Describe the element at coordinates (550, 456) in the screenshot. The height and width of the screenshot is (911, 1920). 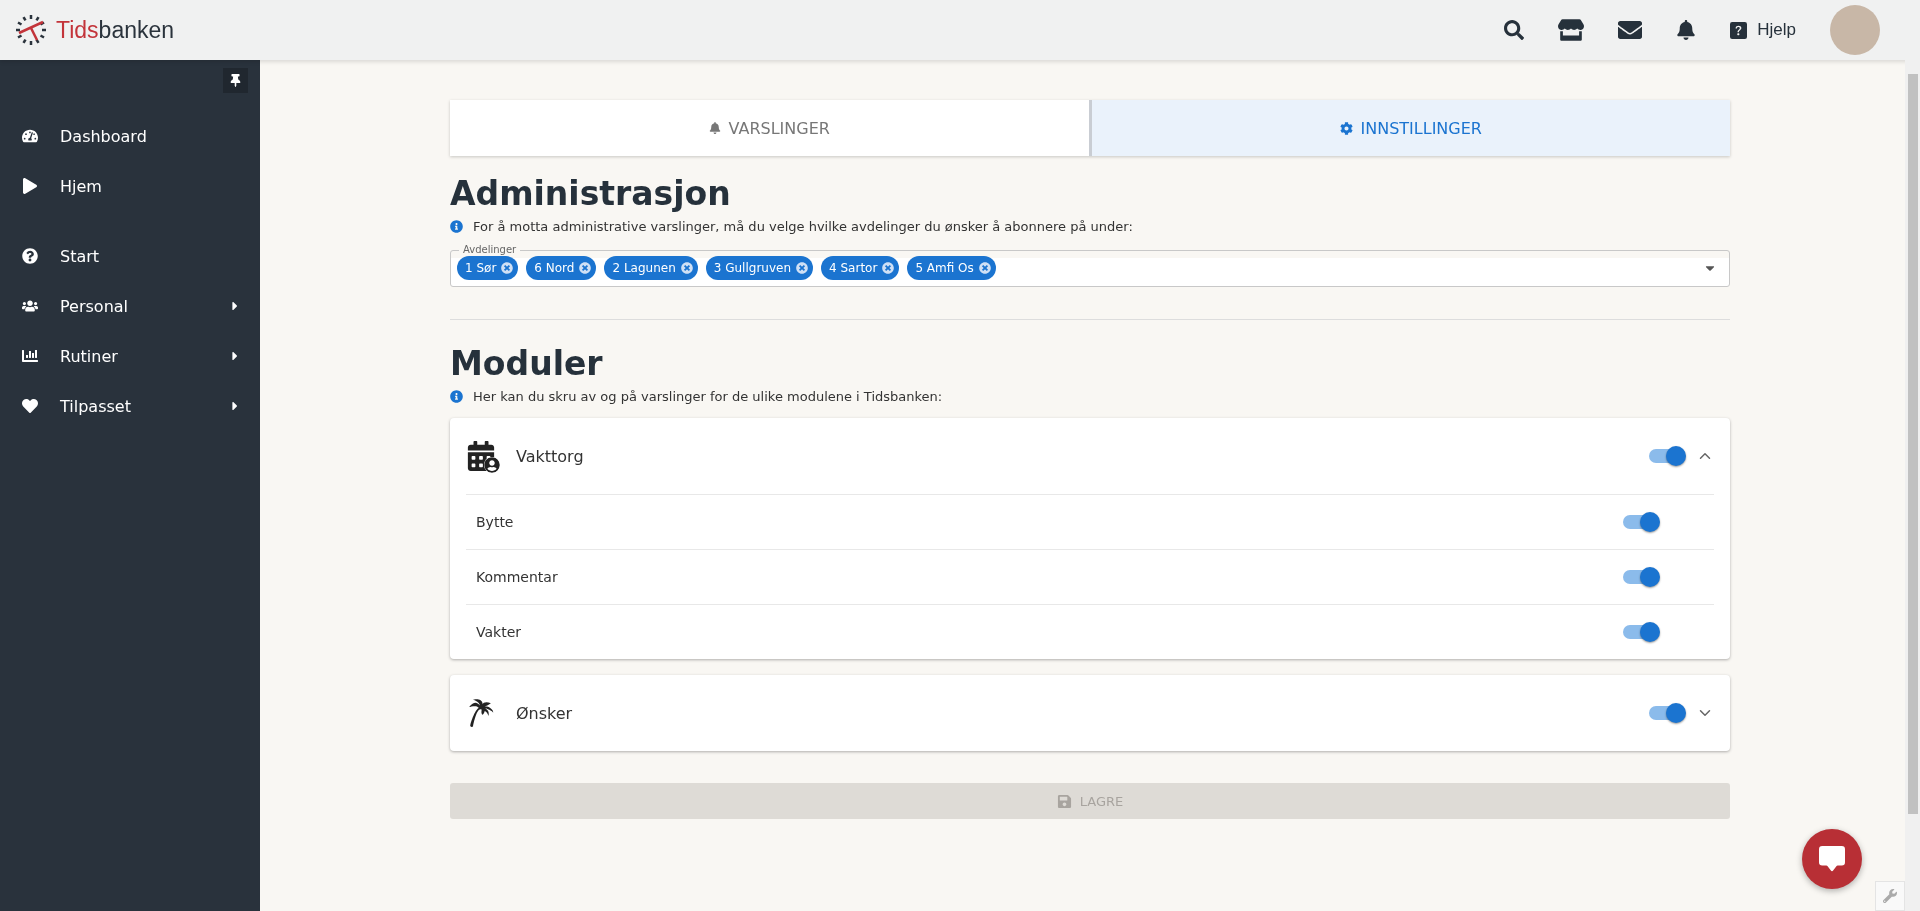
I see `module-name: Vakttorg` at that location.